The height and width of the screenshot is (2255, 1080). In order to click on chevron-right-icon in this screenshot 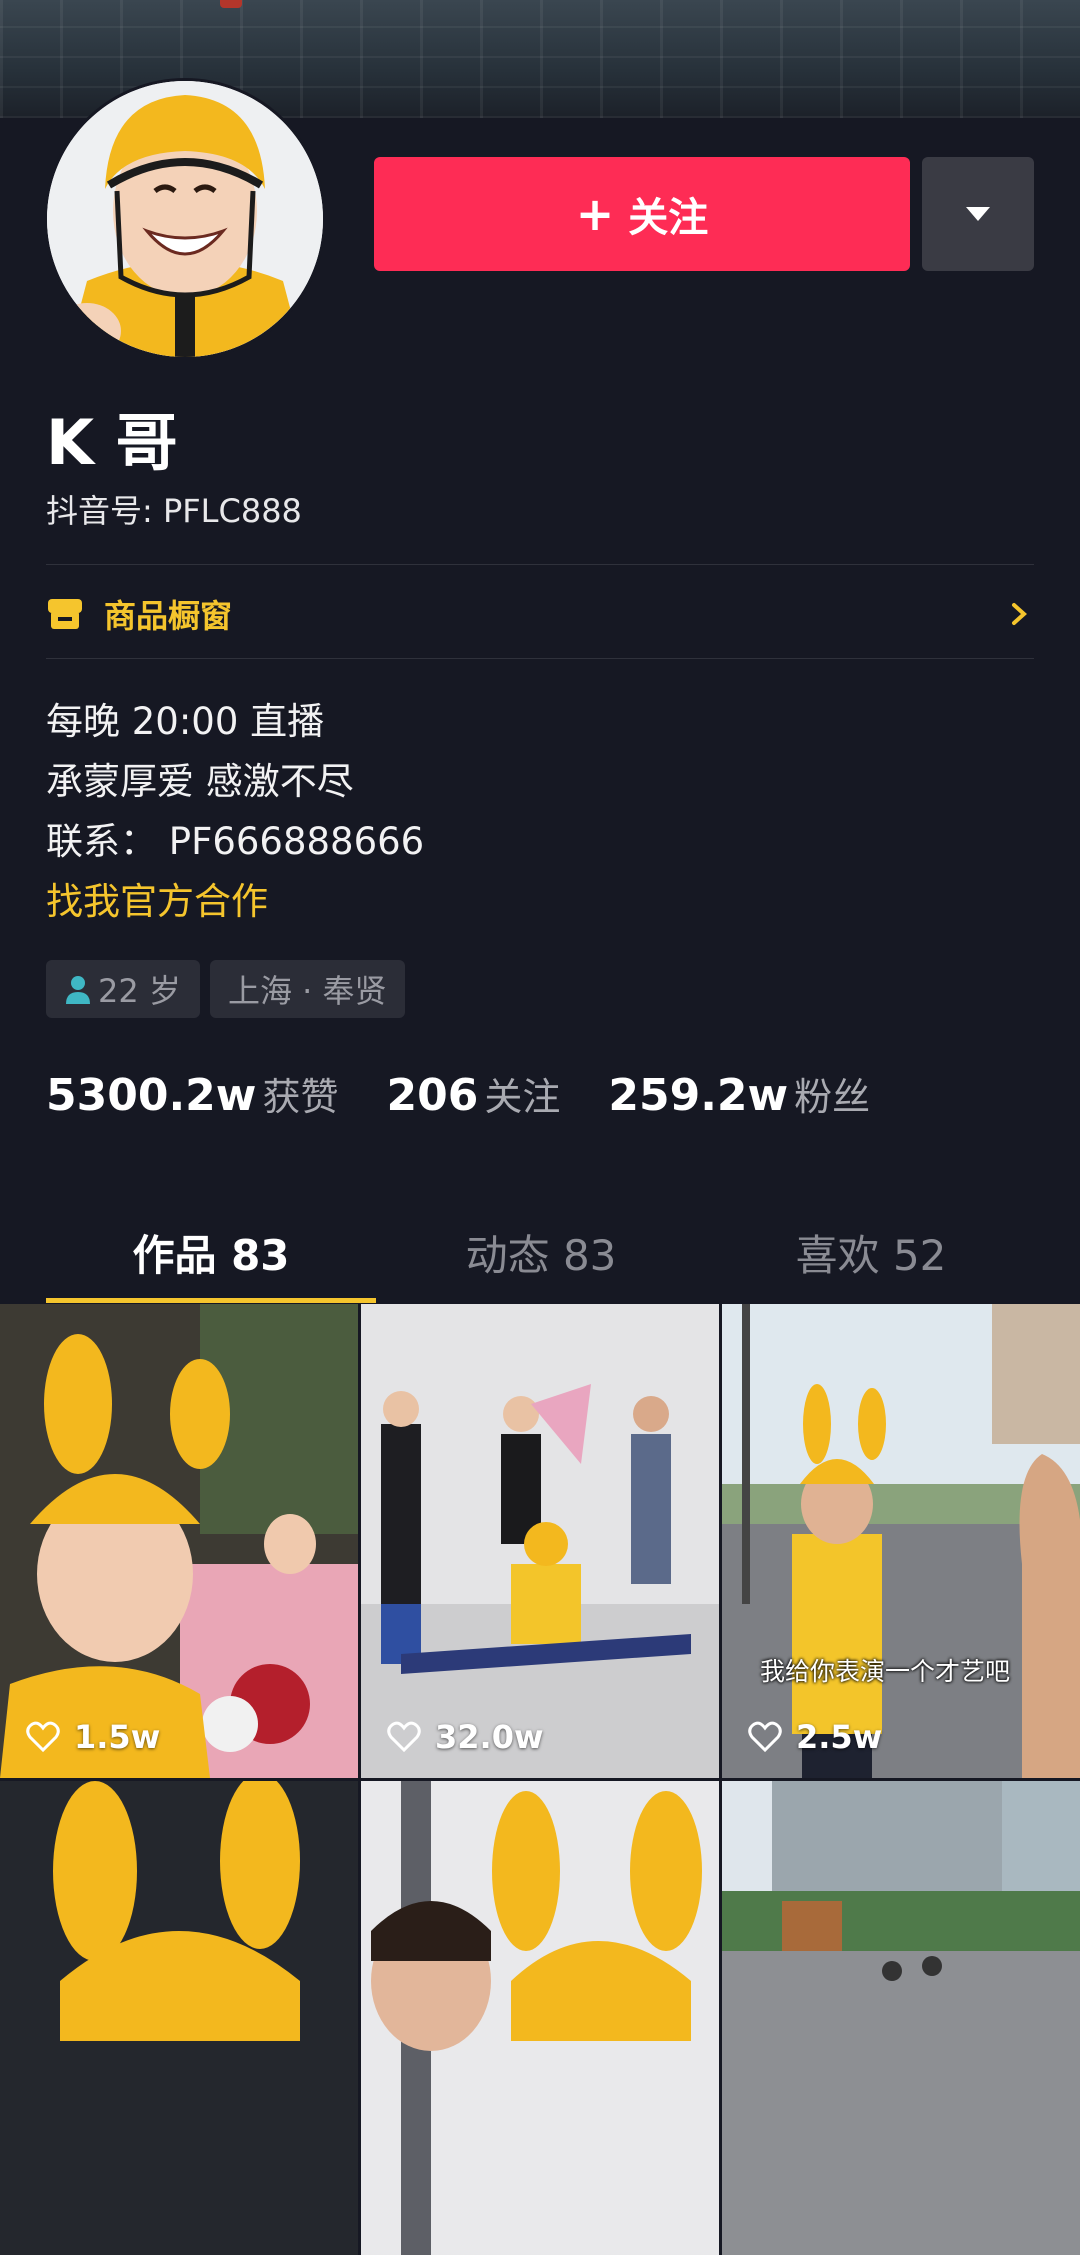, I will do `click(1019, 614)`.